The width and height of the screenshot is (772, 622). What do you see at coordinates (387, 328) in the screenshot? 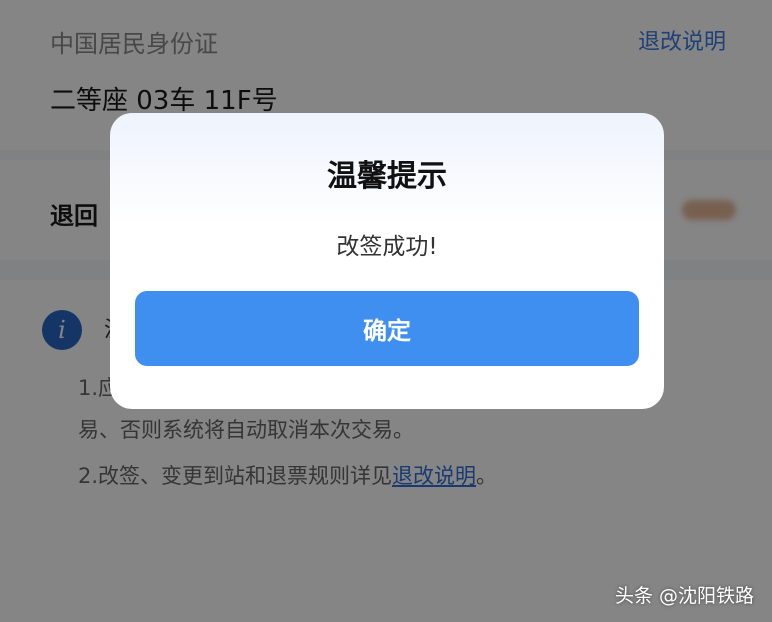
I see `confirm-button: 确定` at bounding box center [387, 328].